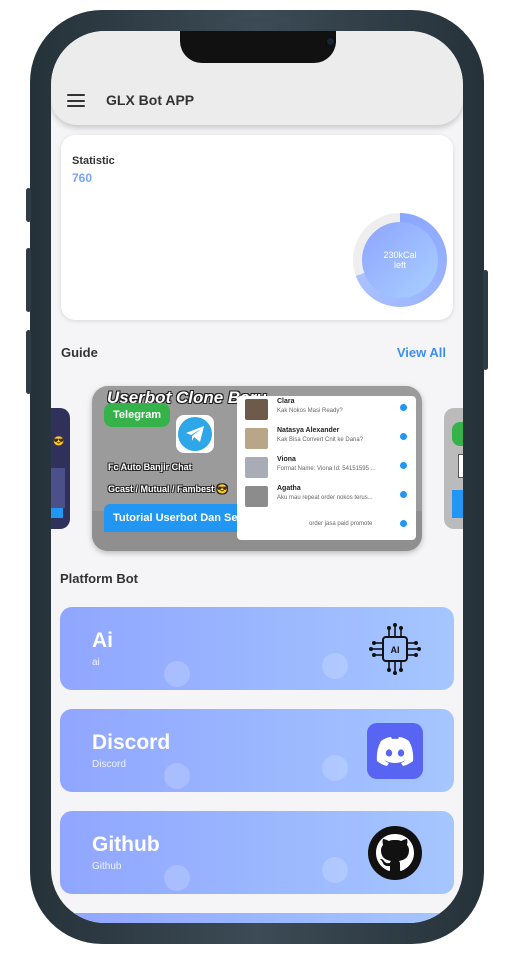  I want to click on calorie-ring-center: 230kCal left, so click(400, 260).